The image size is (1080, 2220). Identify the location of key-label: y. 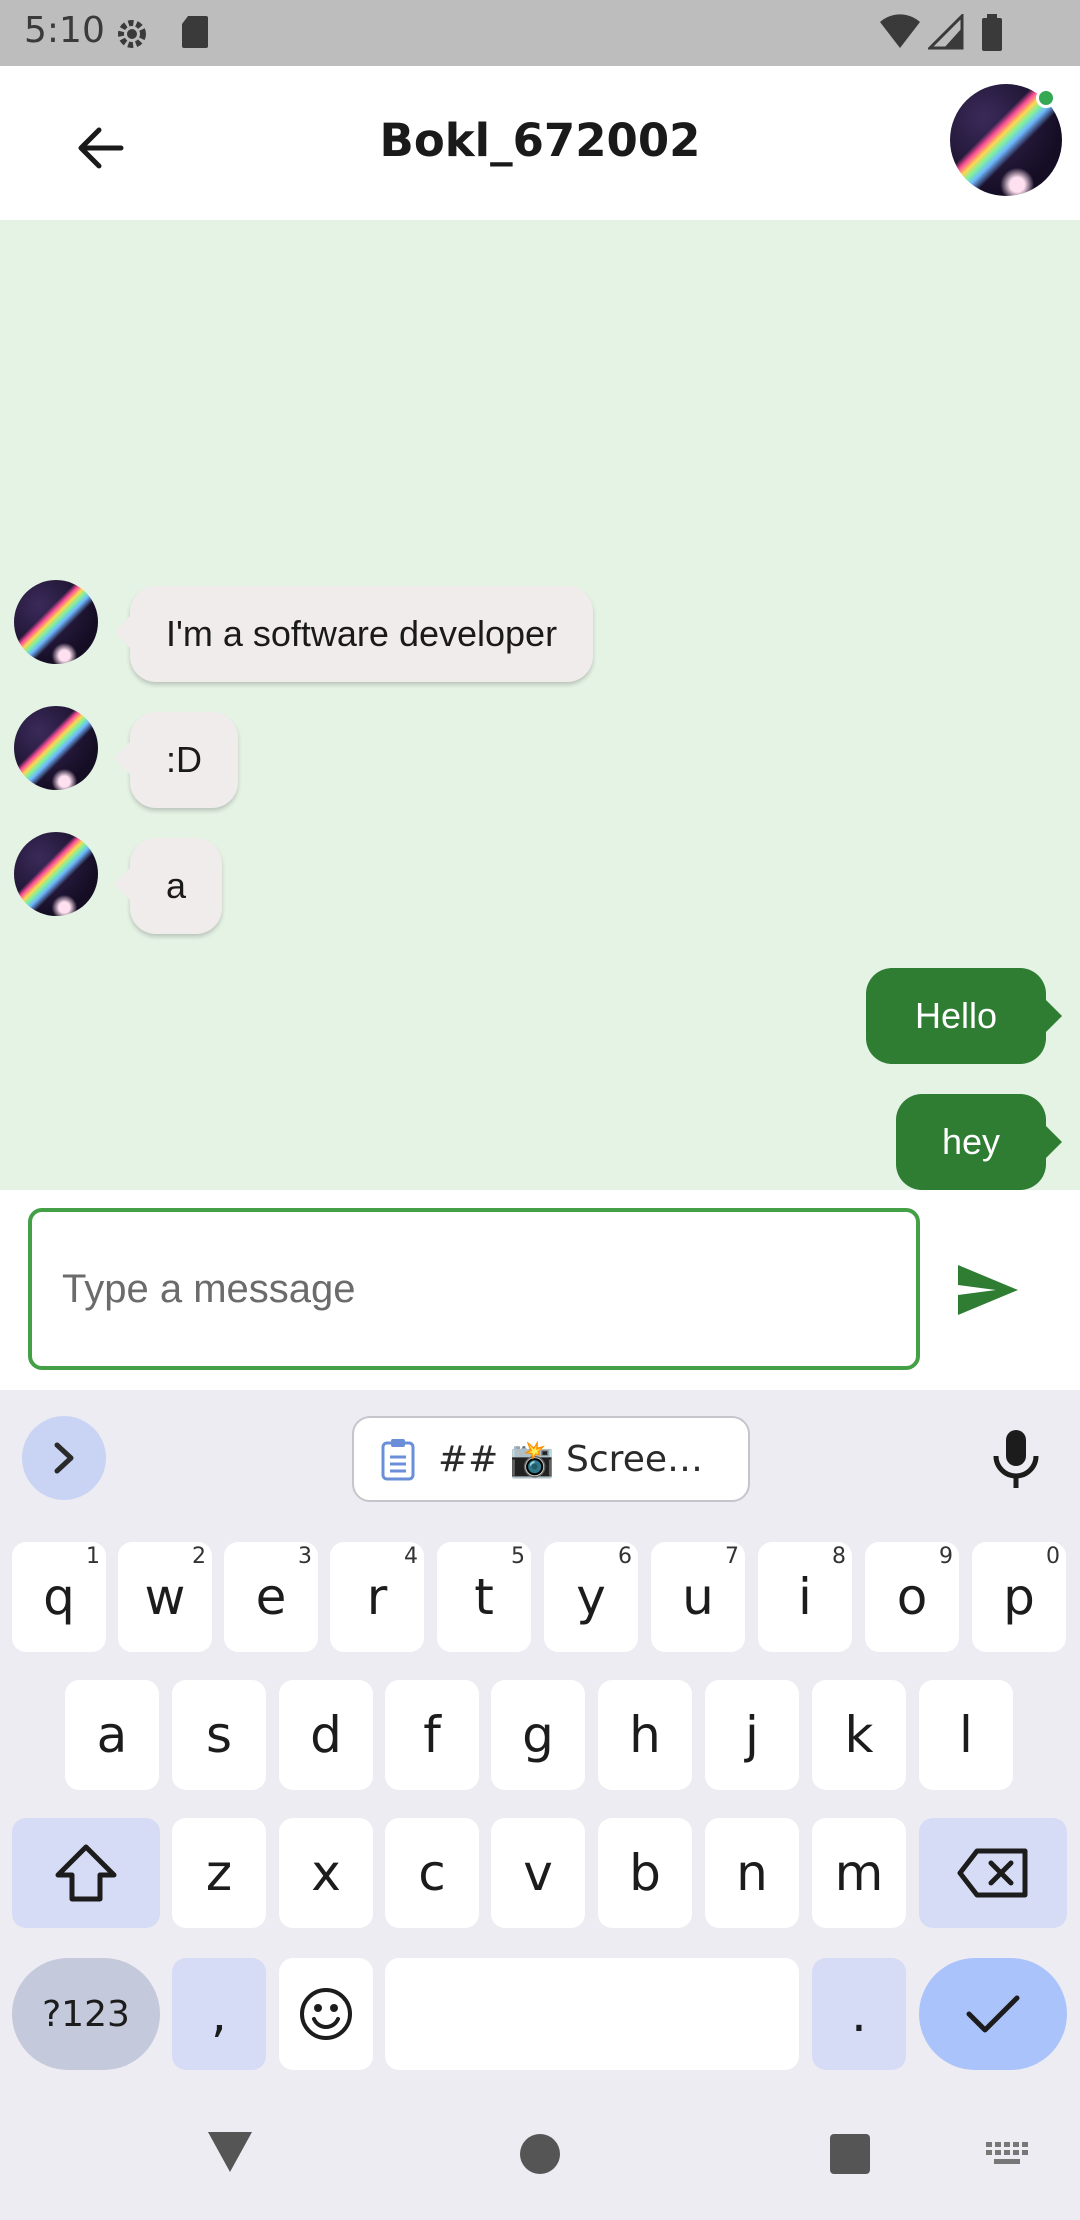
(591, 1597).